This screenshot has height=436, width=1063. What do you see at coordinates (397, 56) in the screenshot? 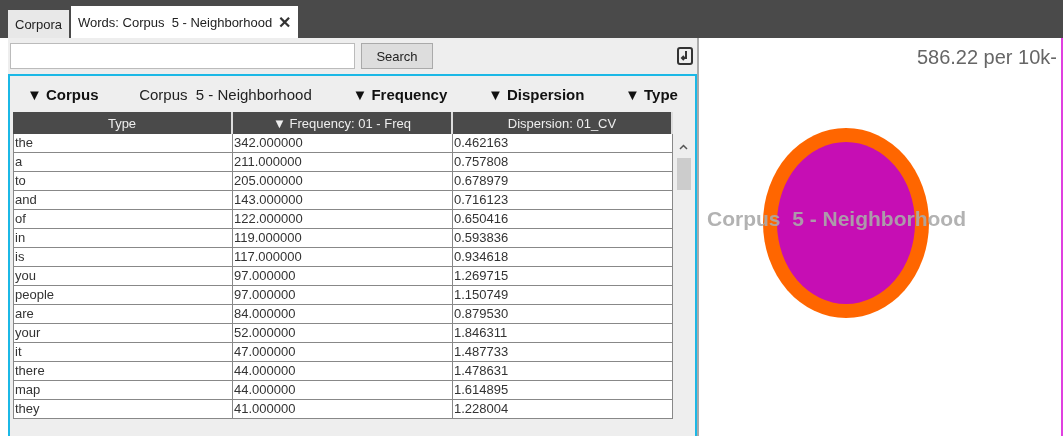
I see `search-button: Search` at bounding box center [397, 56].